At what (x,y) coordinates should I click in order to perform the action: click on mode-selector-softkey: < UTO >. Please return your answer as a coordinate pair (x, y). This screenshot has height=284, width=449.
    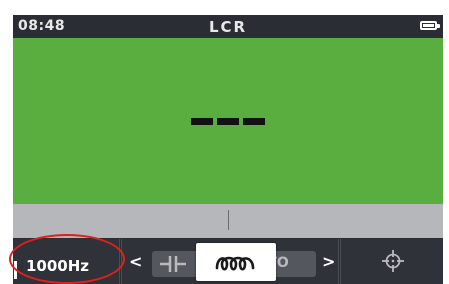
    Looking at the image, I should click on (230, 261).